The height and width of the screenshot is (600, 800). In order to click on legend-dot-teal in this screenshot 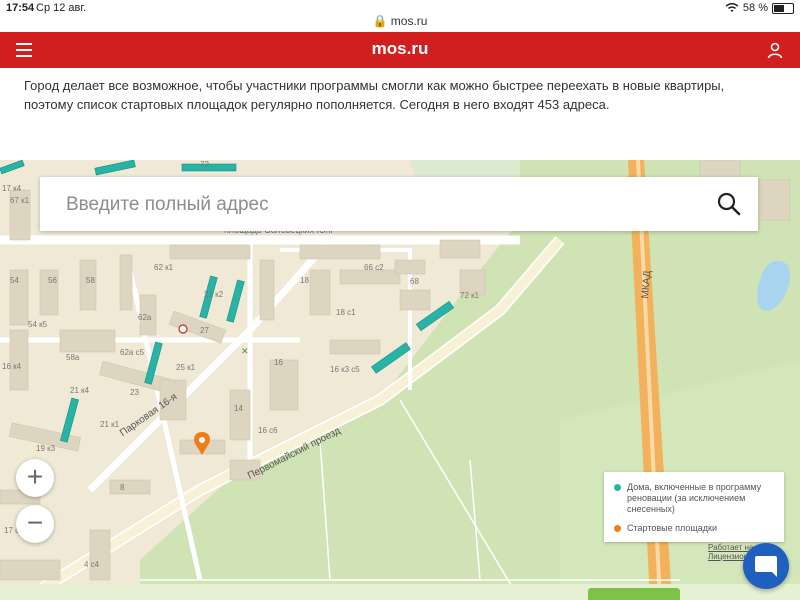, I will do `click(617, 487)`.